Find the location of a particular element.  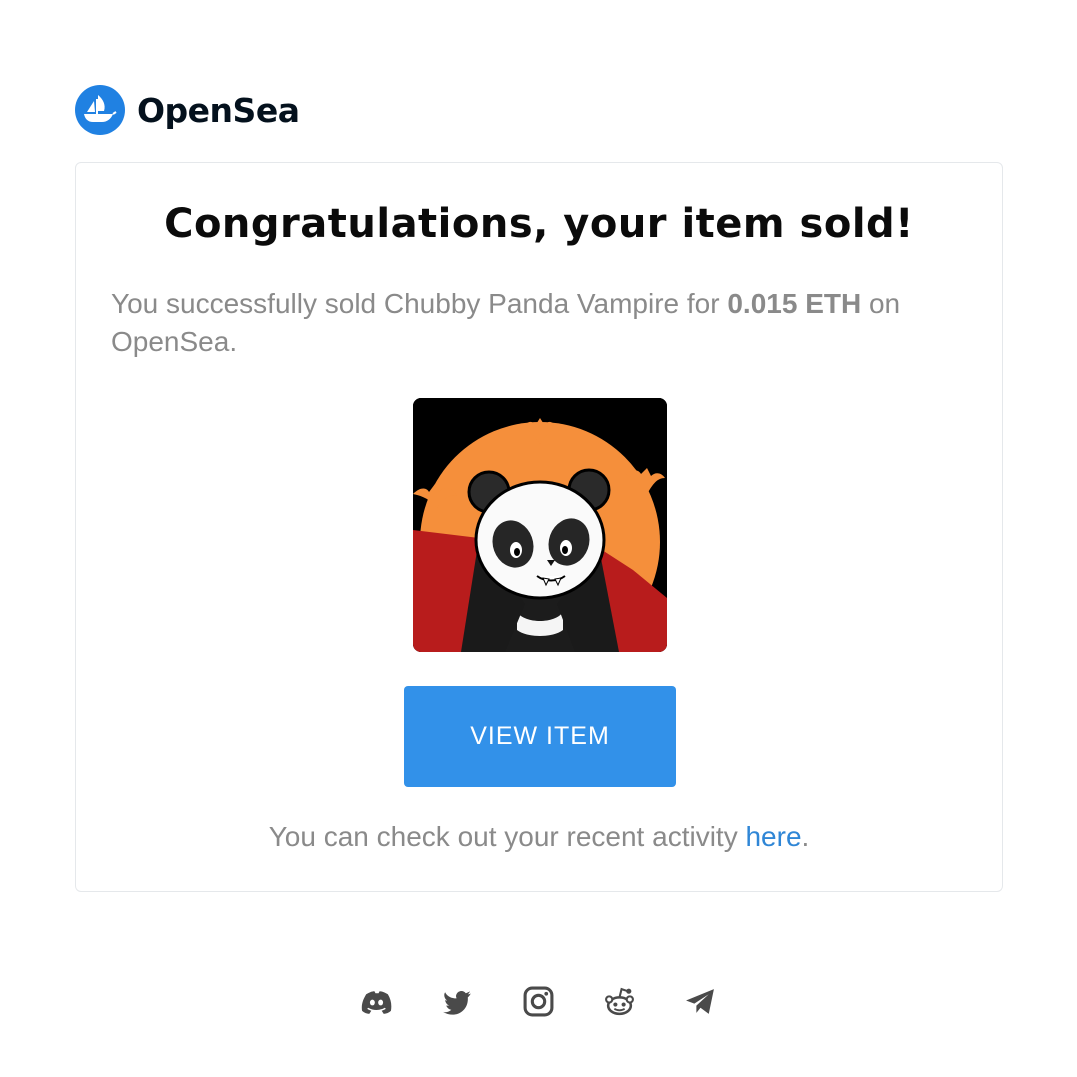

twitter-icon is located at coordinates (457, 1001).